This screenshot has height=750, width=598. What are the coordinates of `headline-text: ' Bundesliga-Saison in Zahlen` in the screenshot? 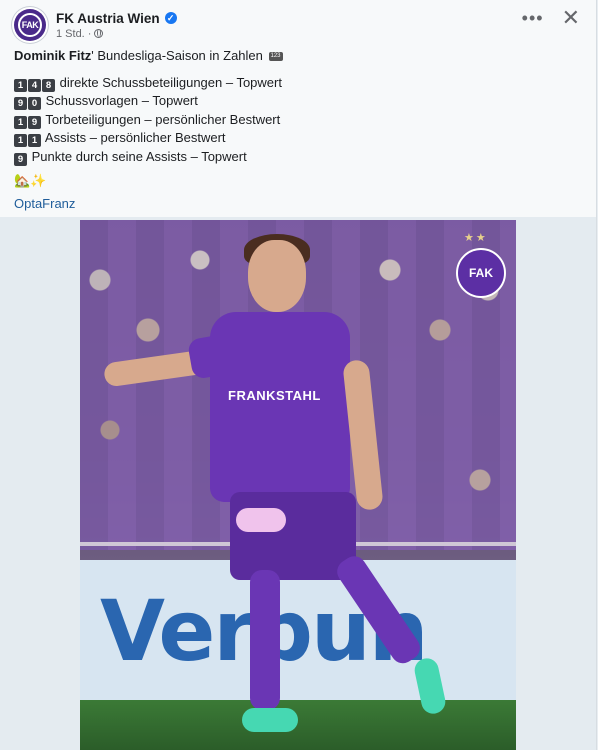 It's located at (177, 55).